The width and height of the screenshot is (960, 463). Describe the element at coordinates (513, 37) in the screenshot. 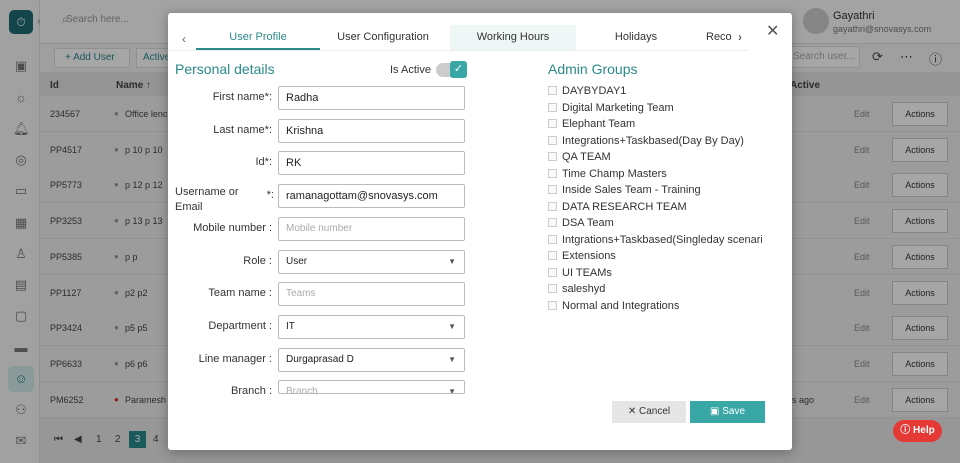

I see `tab-working-hours: Working Hours` at that location.